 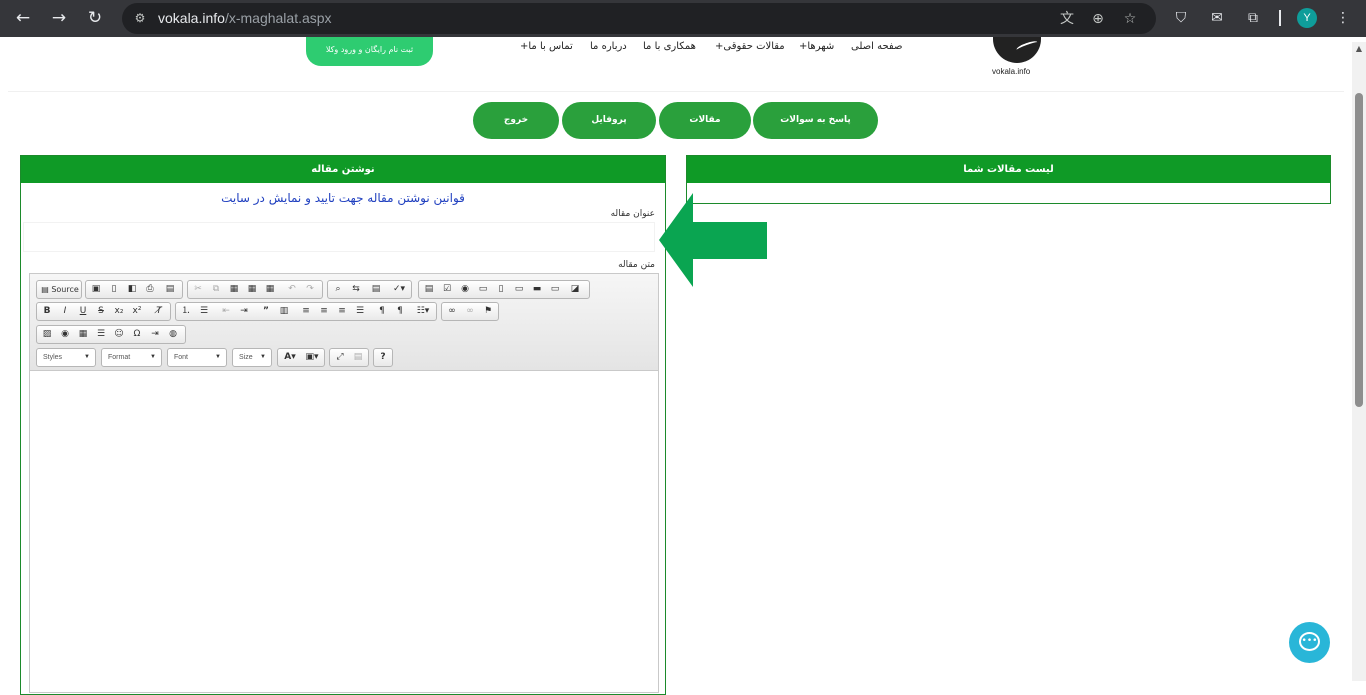 What do you see at coordinates (338, 289) in the screenshot?
I see `find-icon: ⌕` at bounding box center [338, 289].